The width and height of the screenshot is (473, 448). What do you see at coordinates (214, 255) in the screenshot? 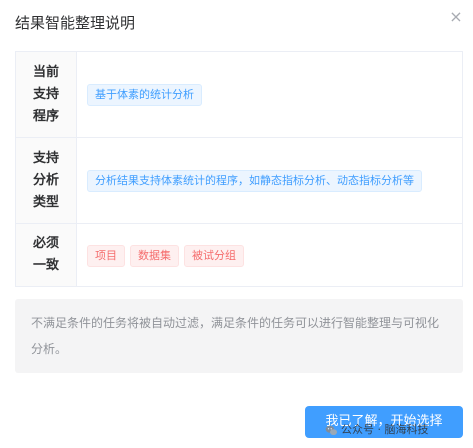
I see `tag-subject-group: 被试分组` at bounding box center [214, 255].